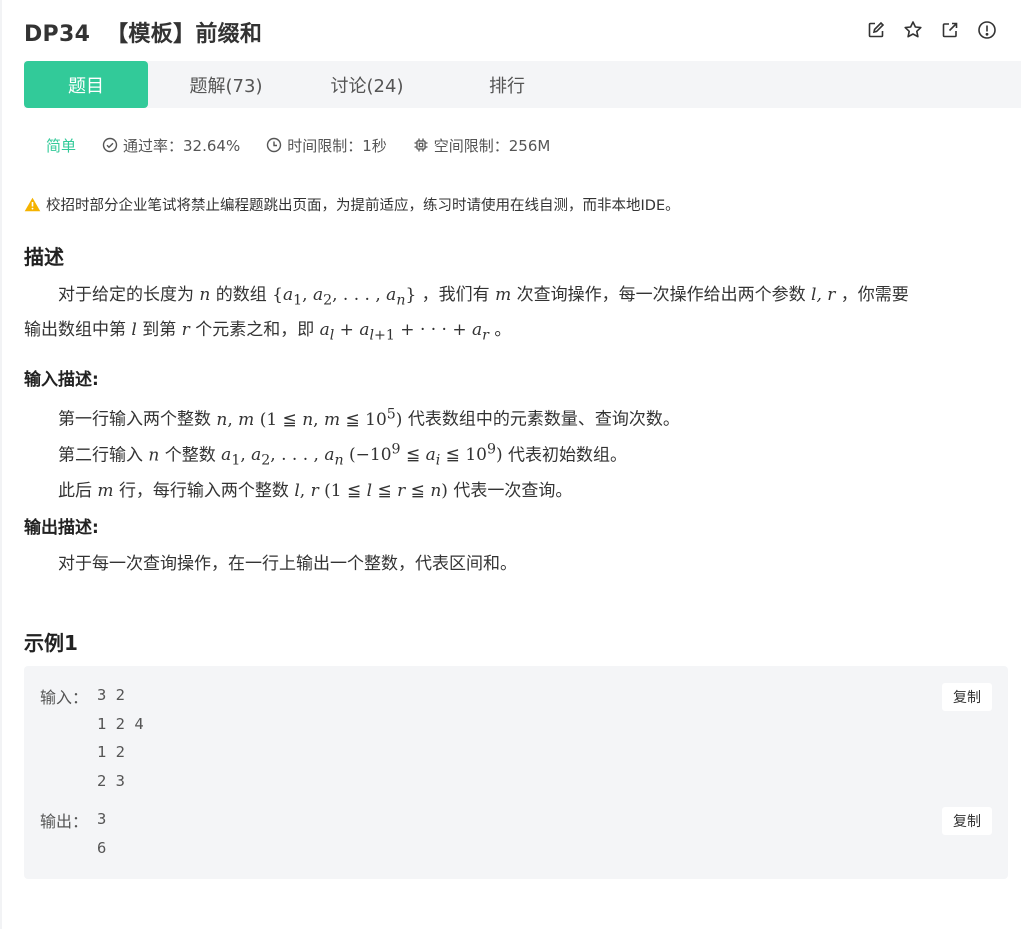  I want to click on math-r: r, so click(185, 330).